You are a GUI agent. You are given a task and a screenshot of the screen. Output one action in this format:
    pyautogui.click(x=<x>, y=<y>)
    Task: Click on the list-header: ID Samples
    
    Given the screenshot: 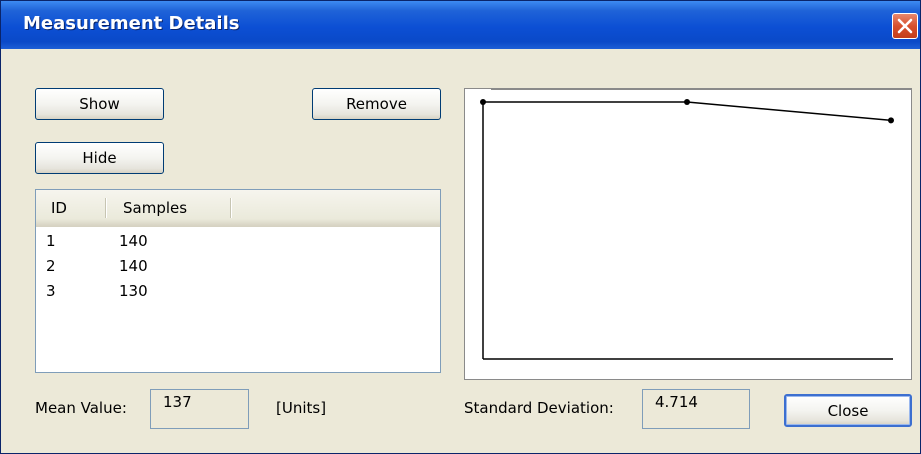 What is the action you would take?
    pyautogui.click(x=238, y=208)
    